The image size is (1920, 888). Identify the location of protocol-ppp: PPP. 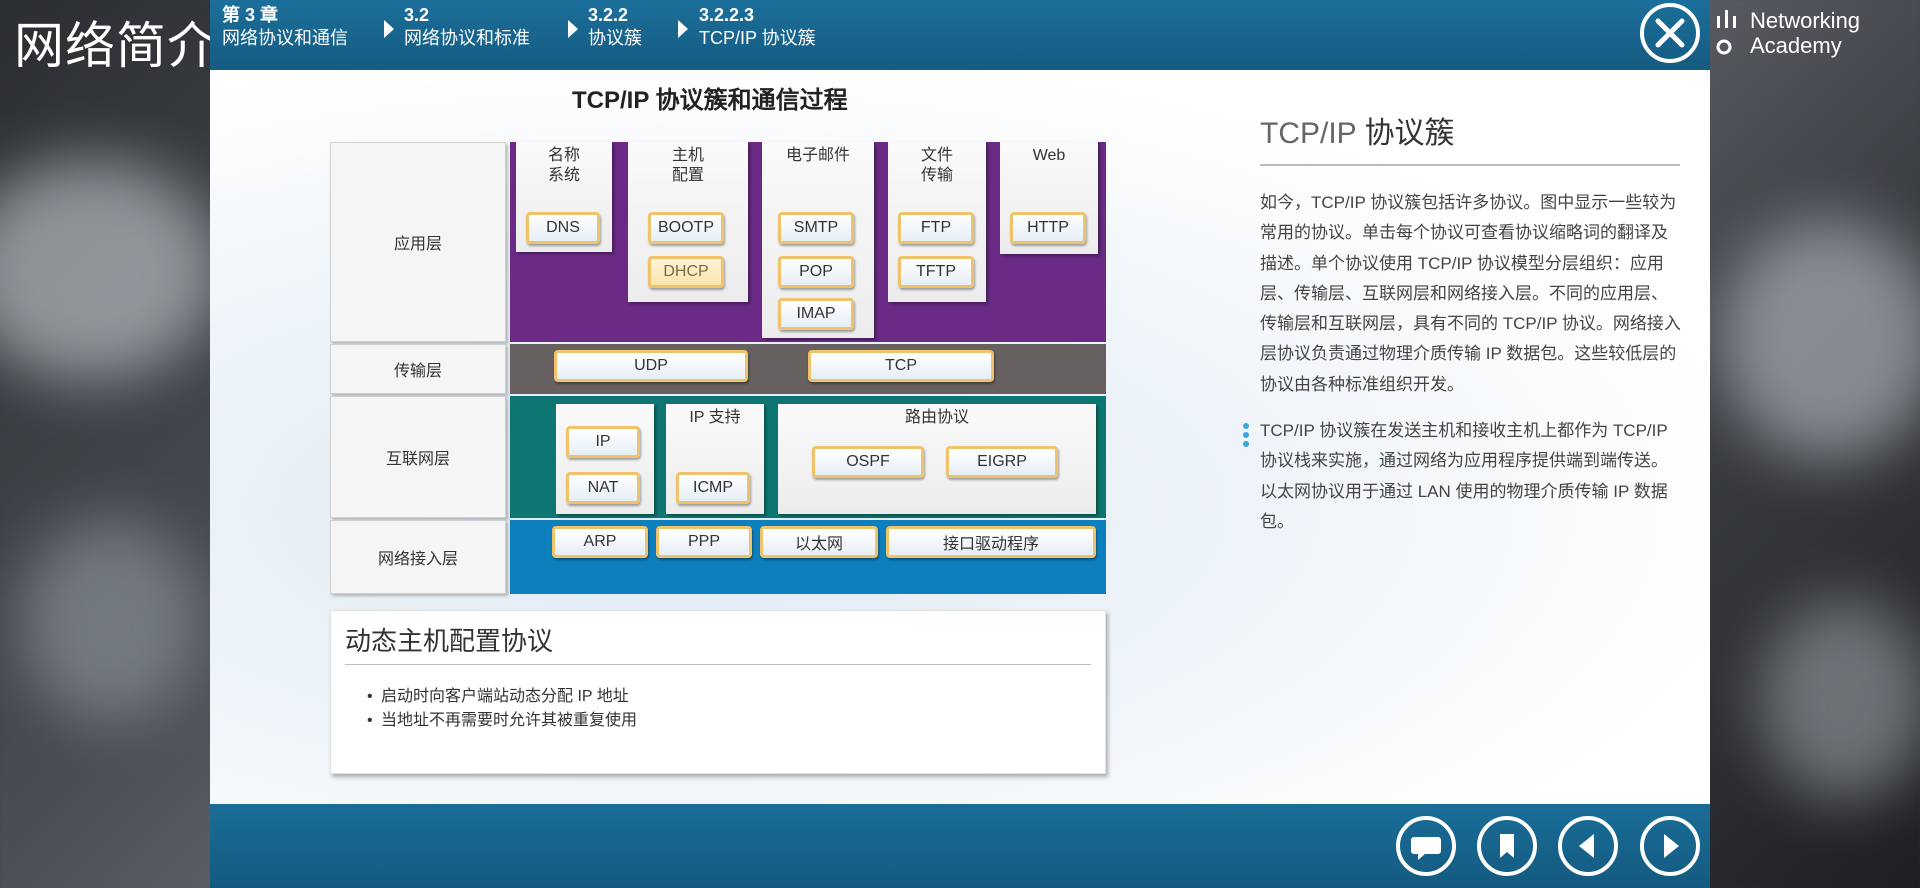
(704, 542).